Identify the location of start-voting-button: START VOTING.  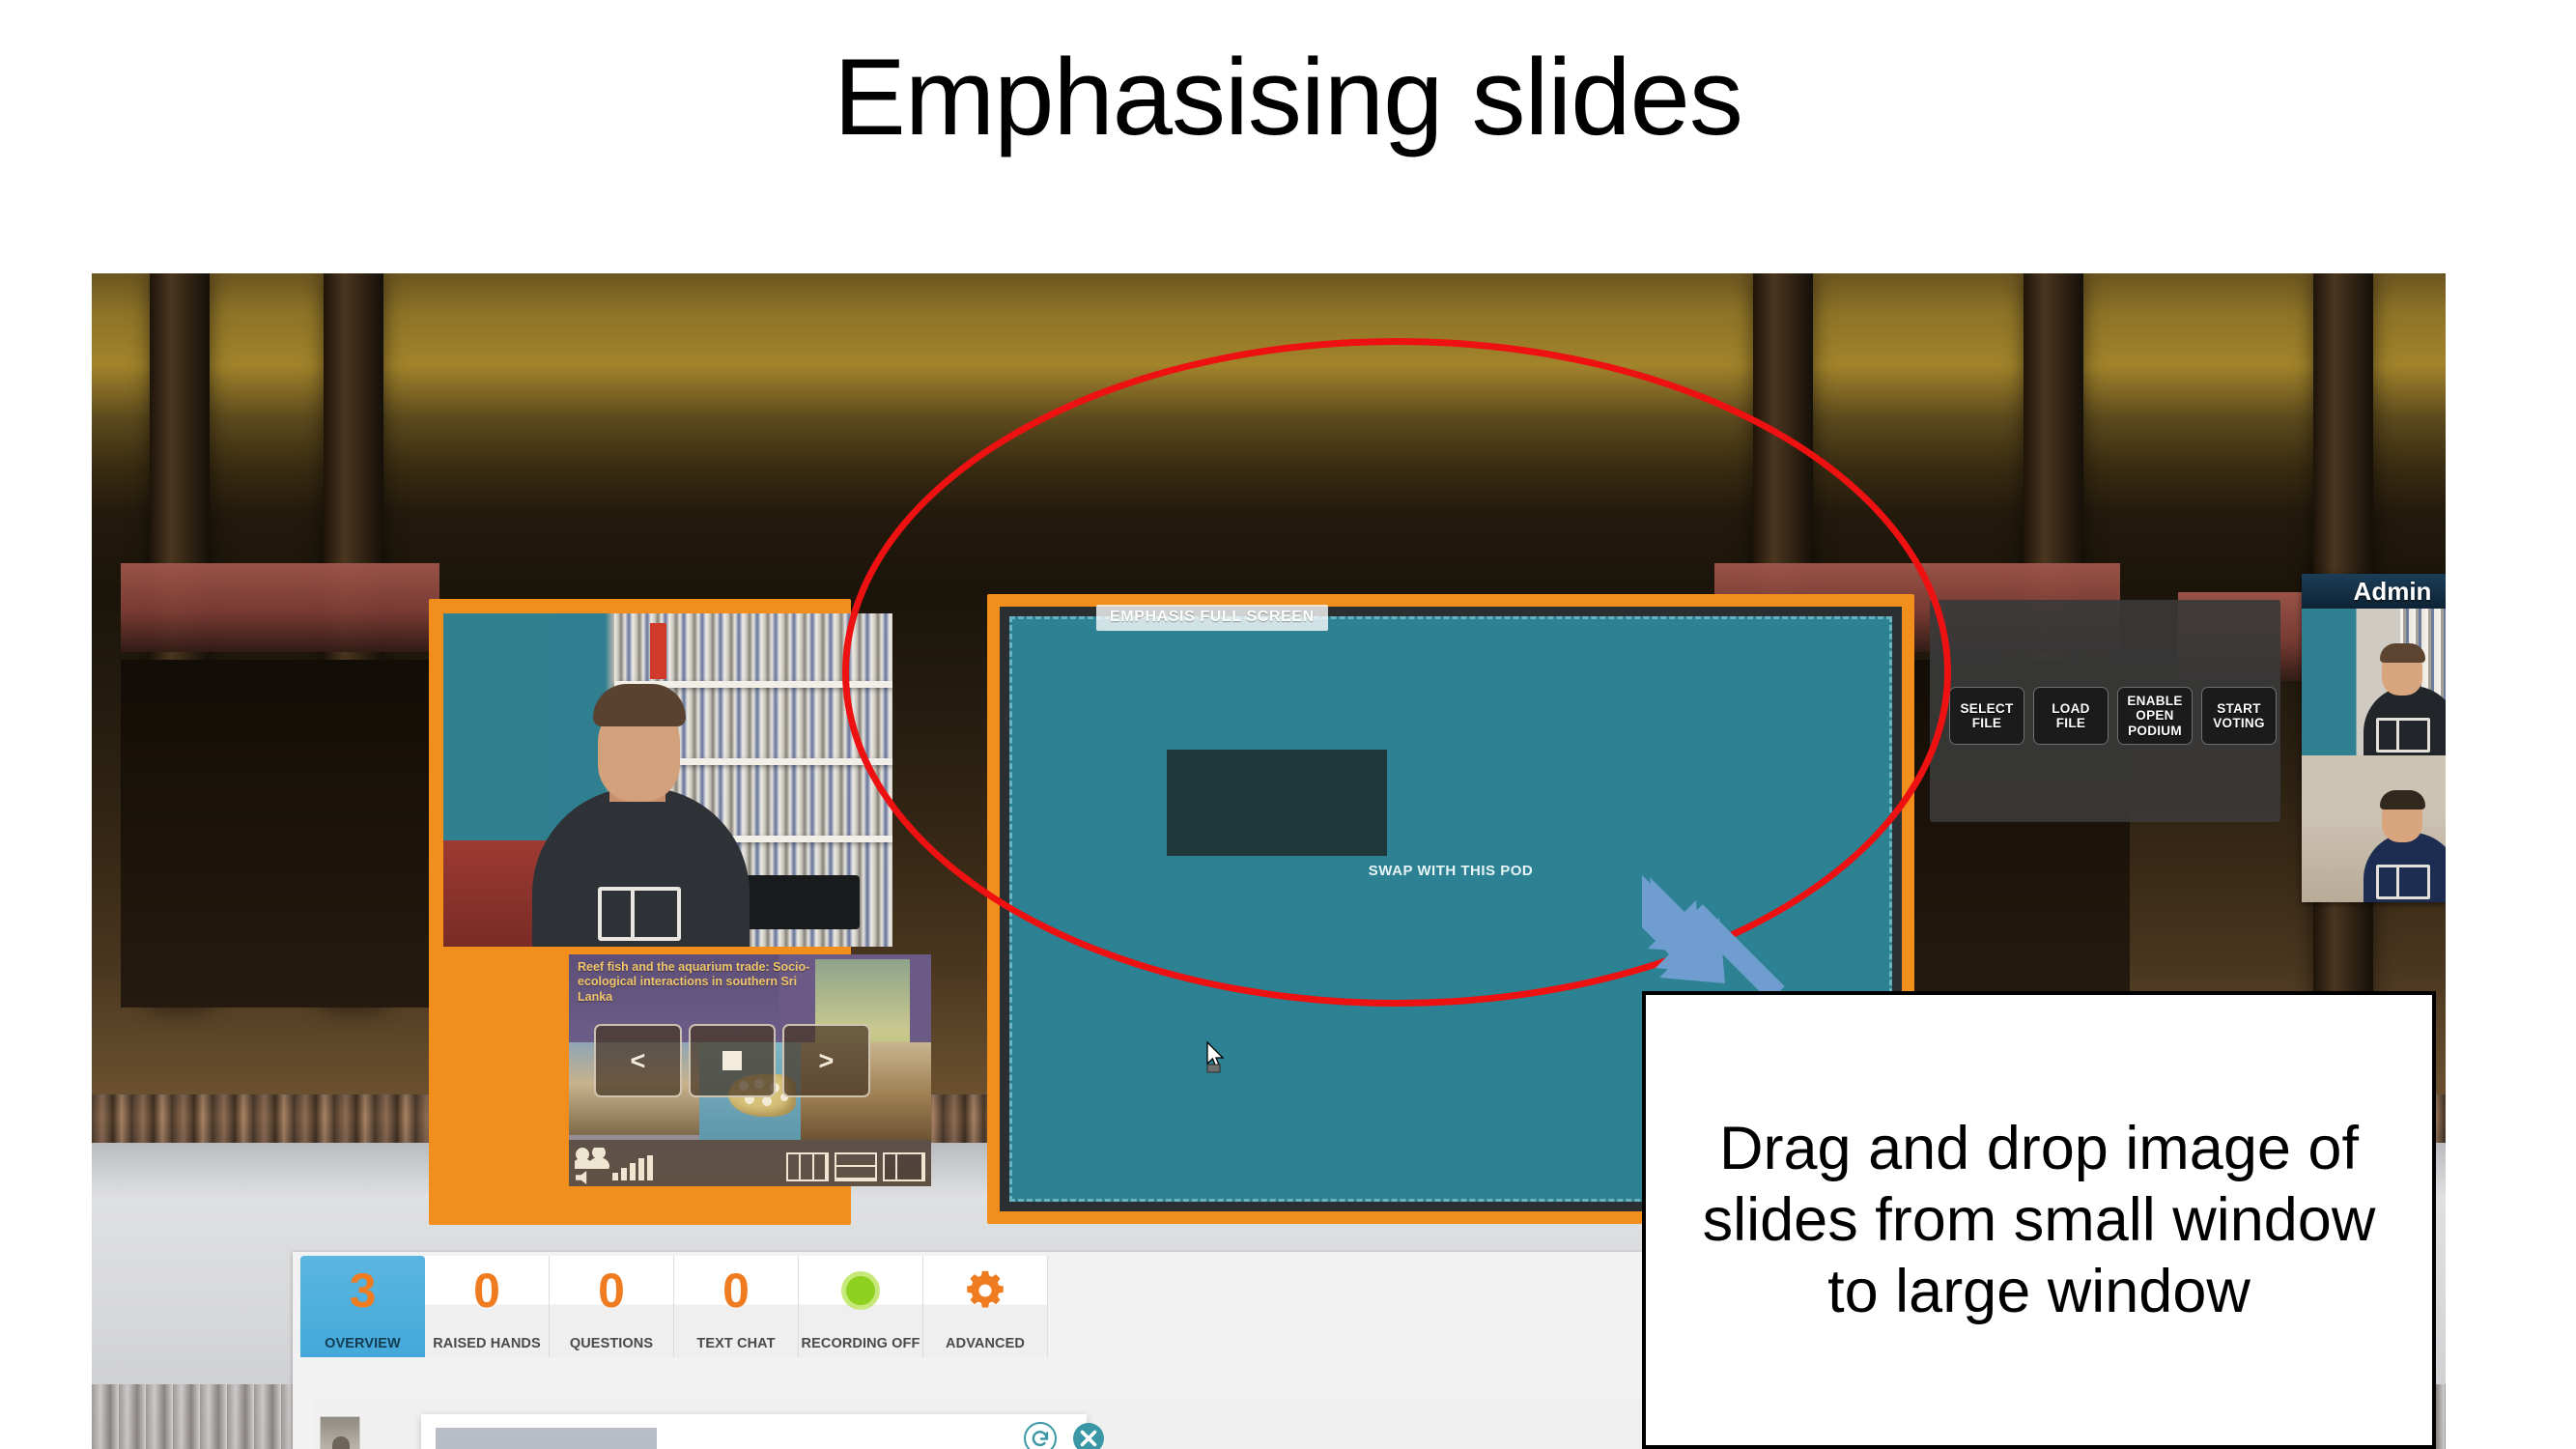
(2239, 716).